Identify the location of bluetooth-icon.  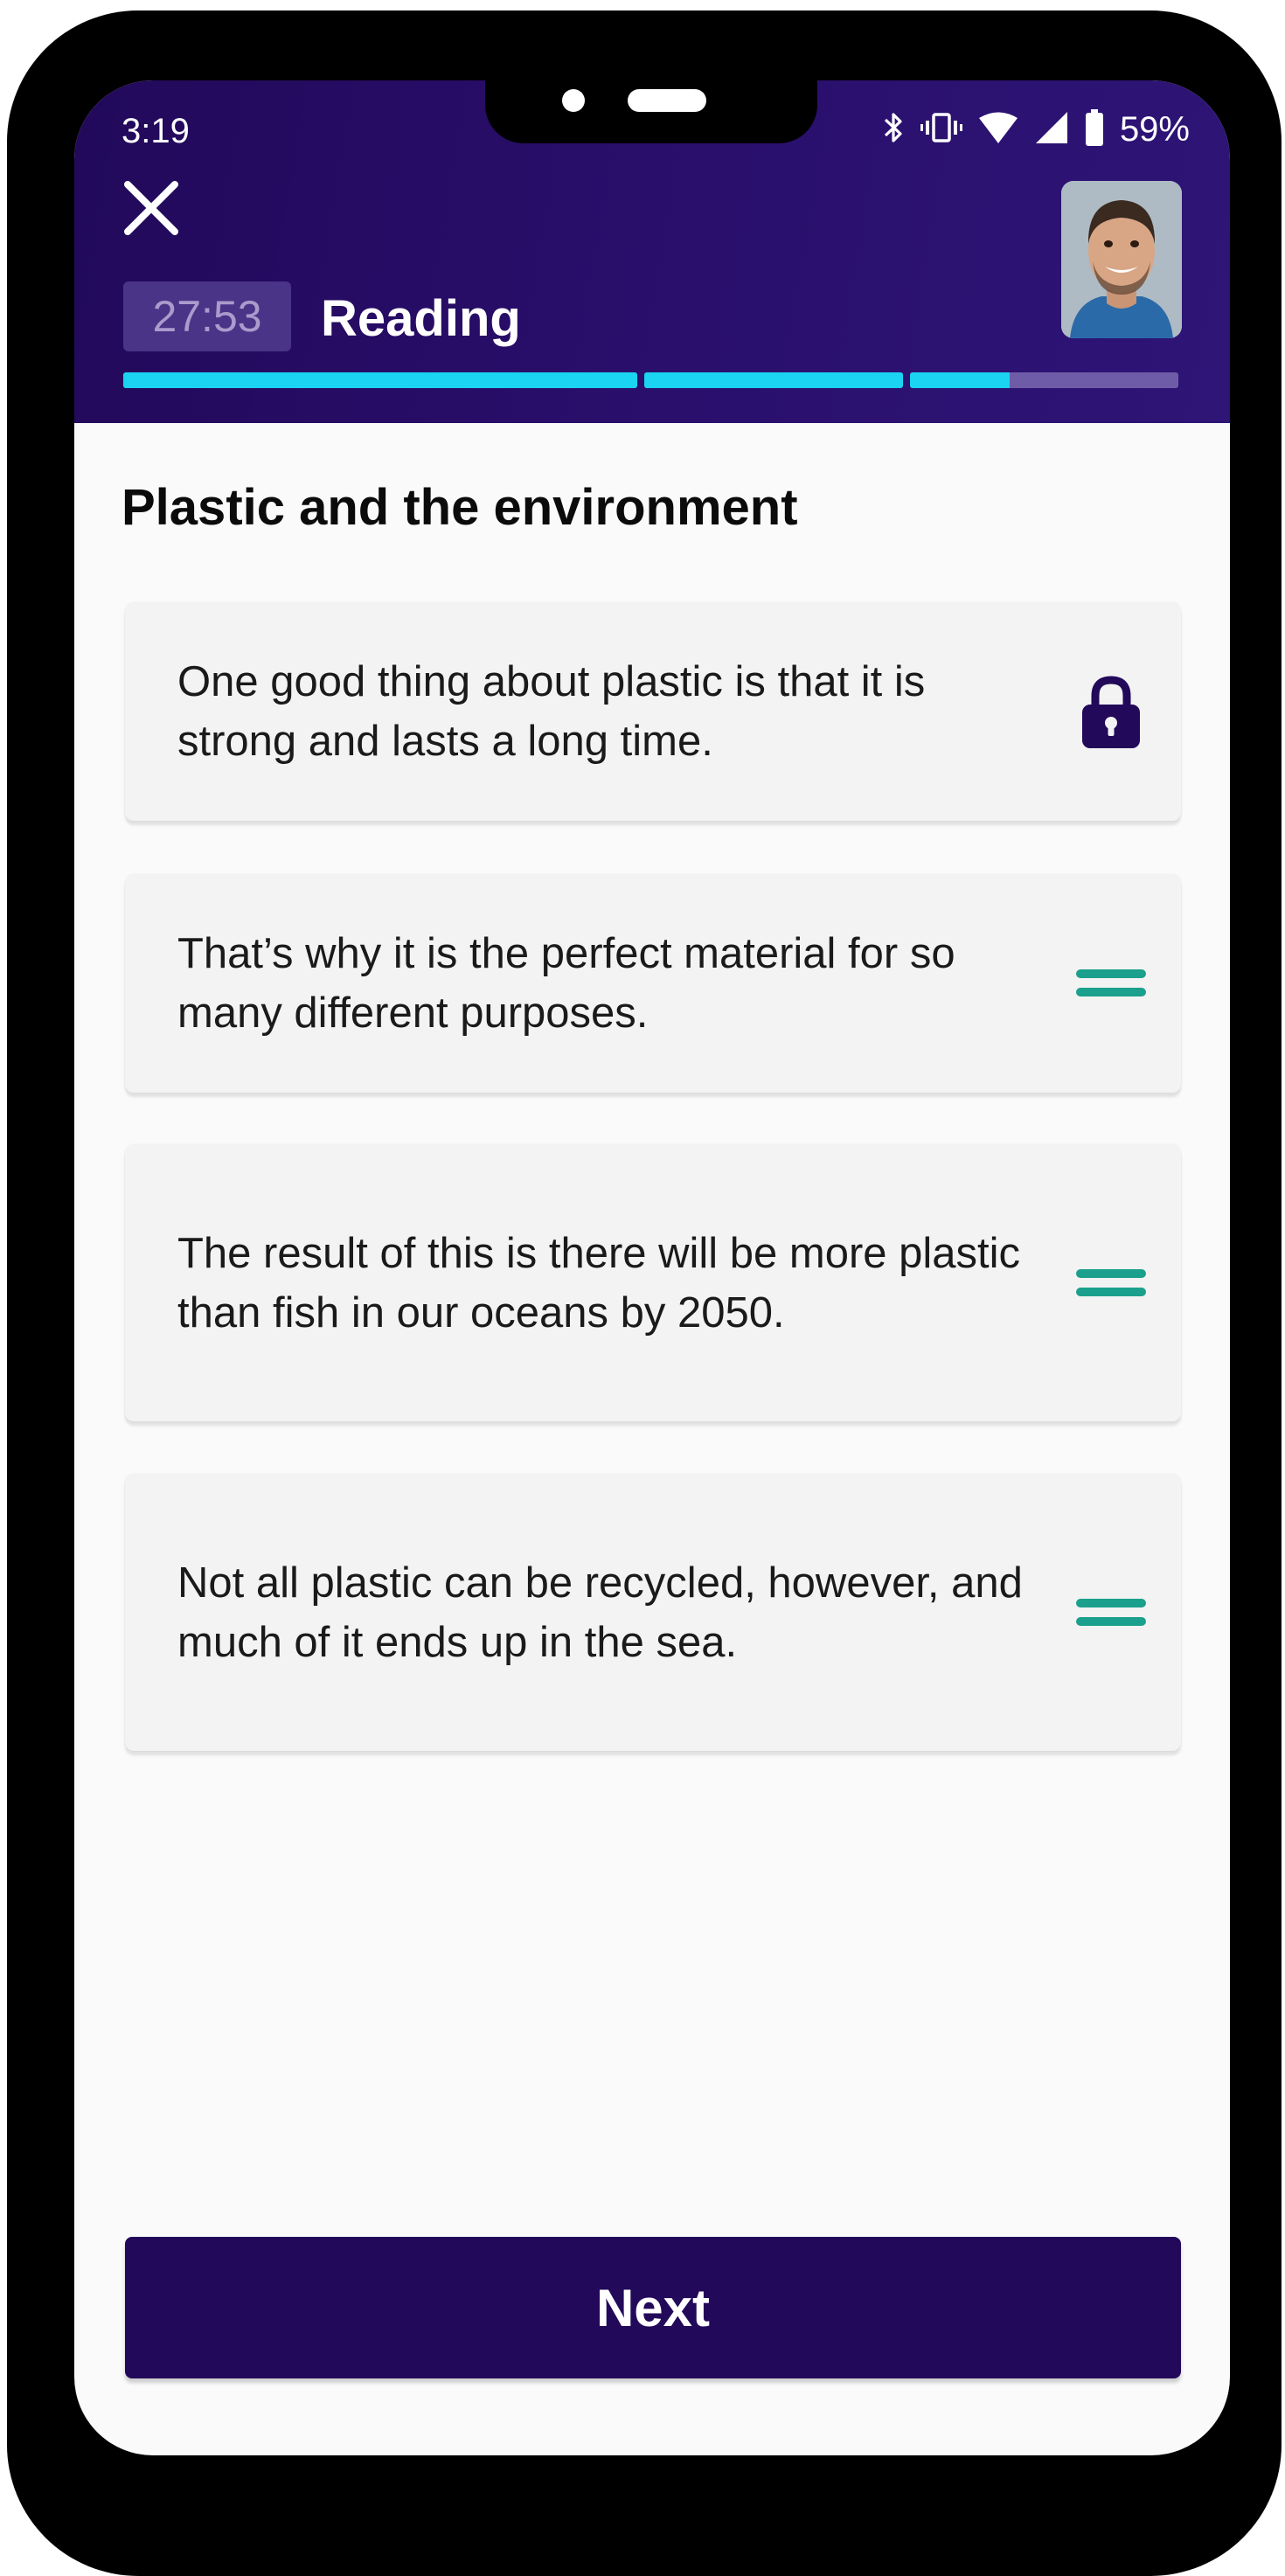
(893, 129).